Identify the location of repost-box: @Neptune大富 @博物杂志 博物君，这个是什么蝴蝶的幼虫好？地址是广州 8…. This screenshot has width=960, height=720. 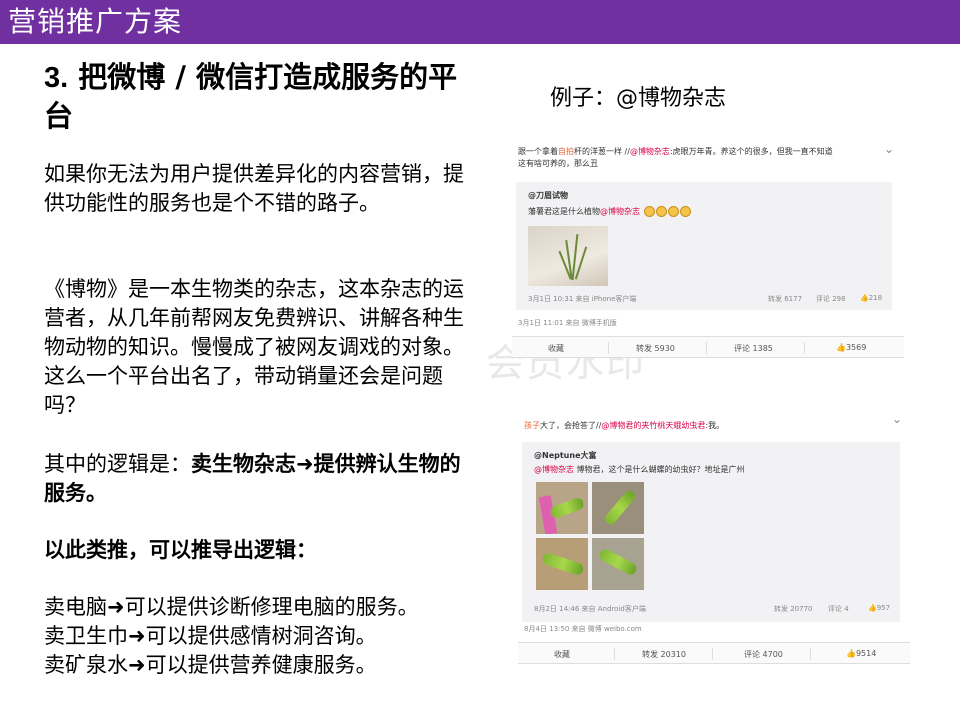
(711, 532).